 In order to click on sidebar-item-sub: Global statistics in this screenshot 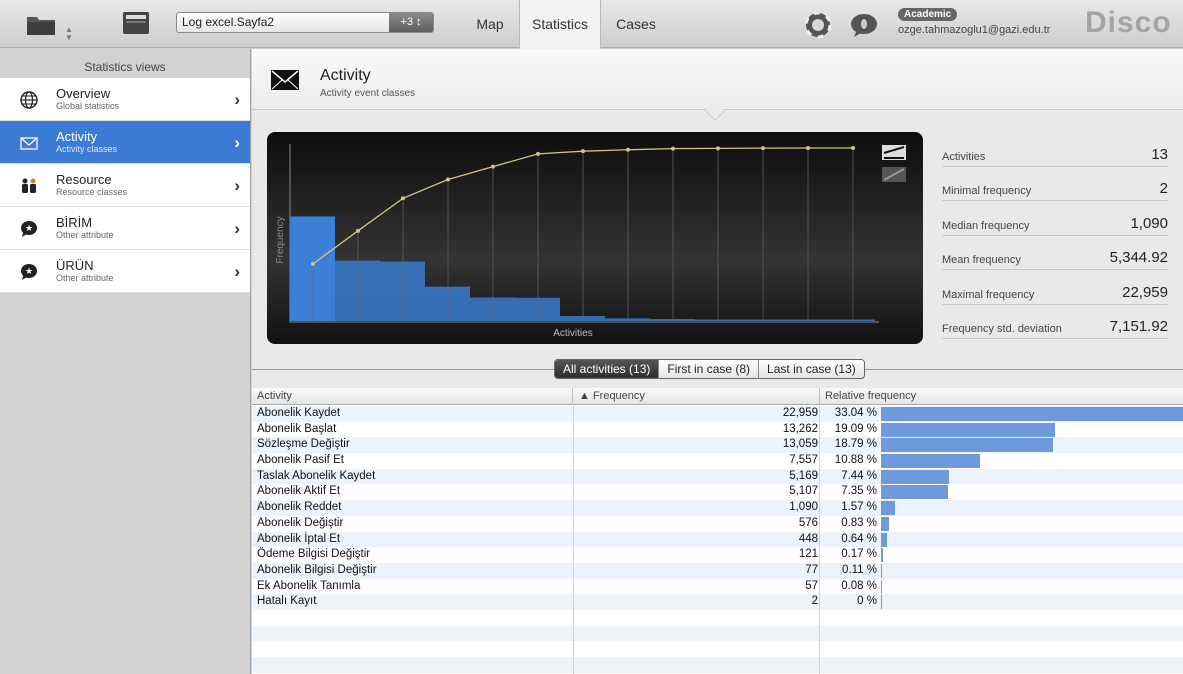, I will do `click(88, 106)`.